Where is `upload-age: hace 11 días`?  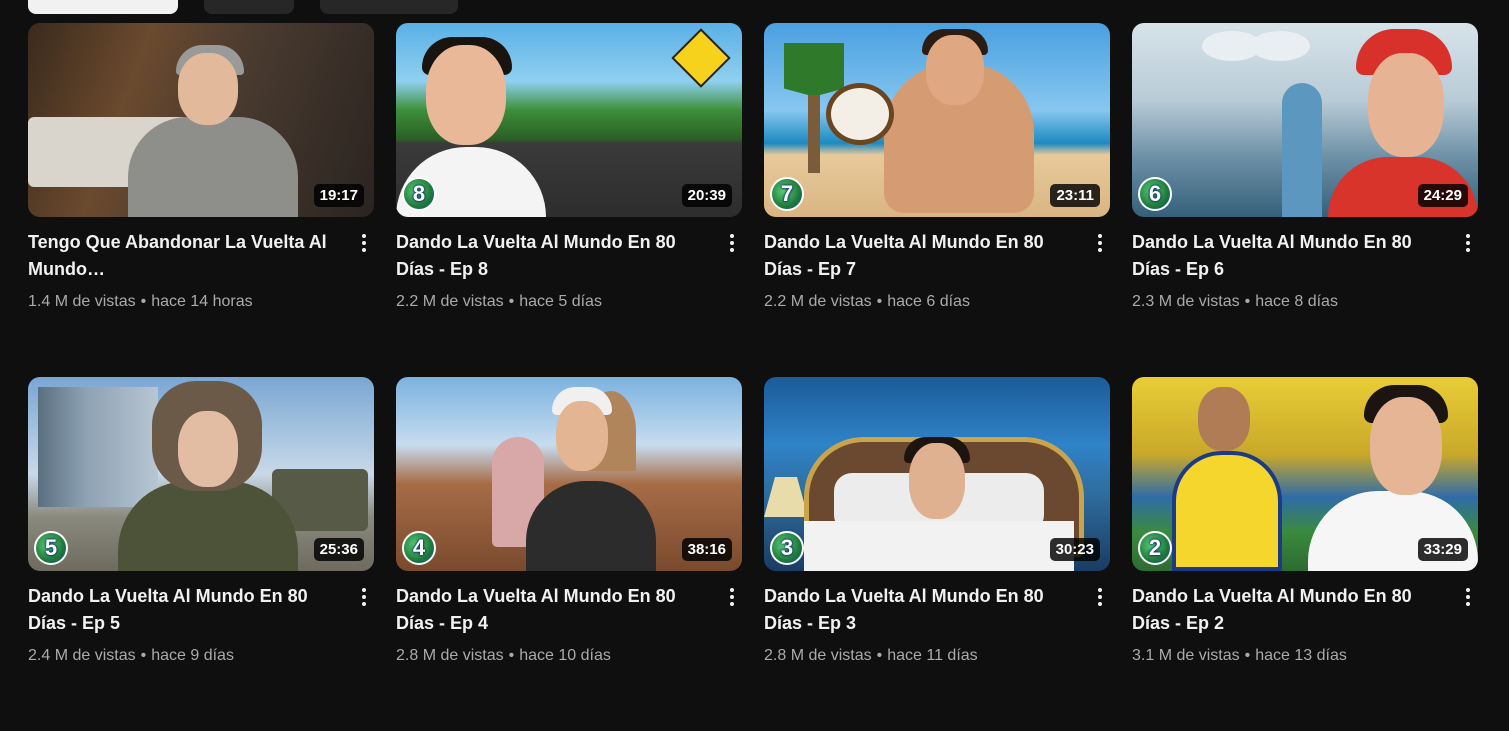
upload-age: hace 11 días is located at coordinates (932, 655).